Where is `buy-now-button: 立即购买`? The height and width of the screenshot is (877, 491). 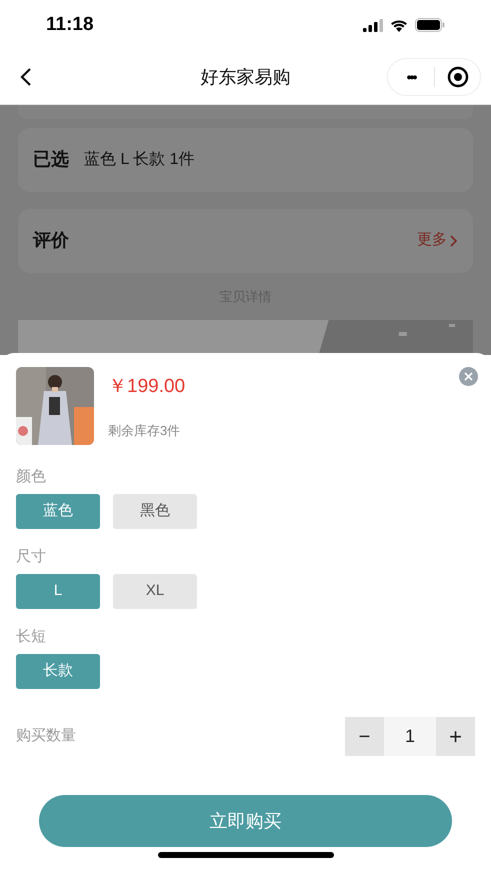 buy-now-button: 立即购买 is located at coordinates (245, 821).